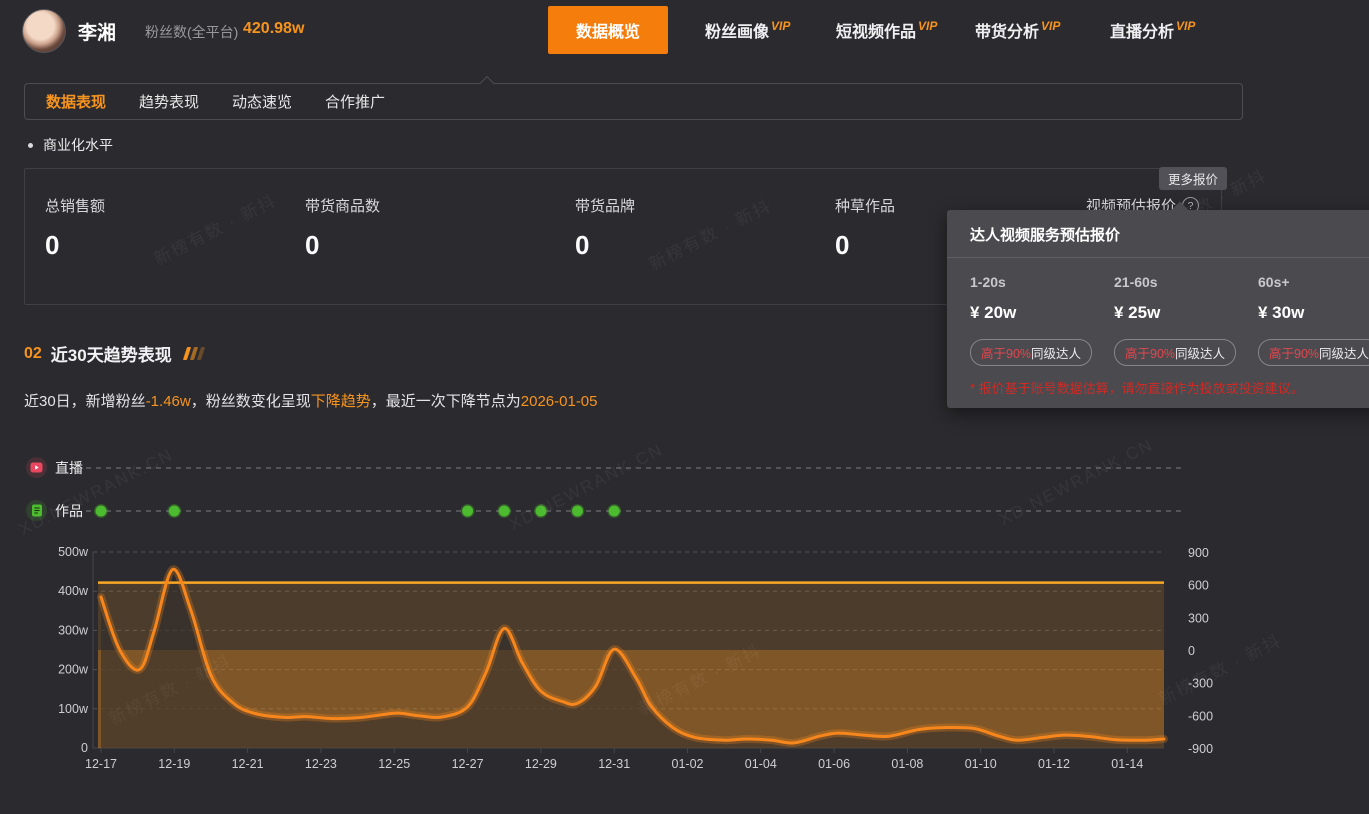 This screenshot has width=1369, height=814. Describe the element at coordinates (633, 101) in the screenshot. I see `subnav-bar: 数据表现 趋势表现 动态速览 合作推广` at that location.